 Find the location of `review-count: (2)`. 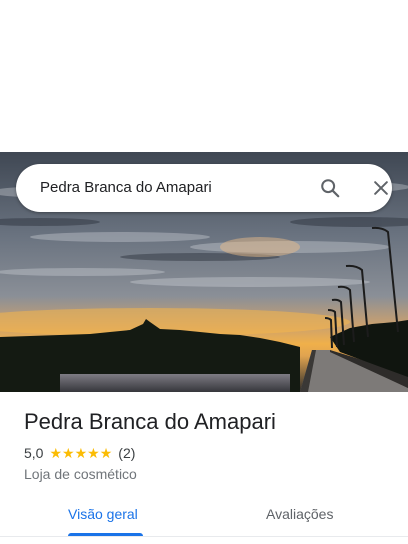

review-count: (2) is located at coordinates (126, 453).